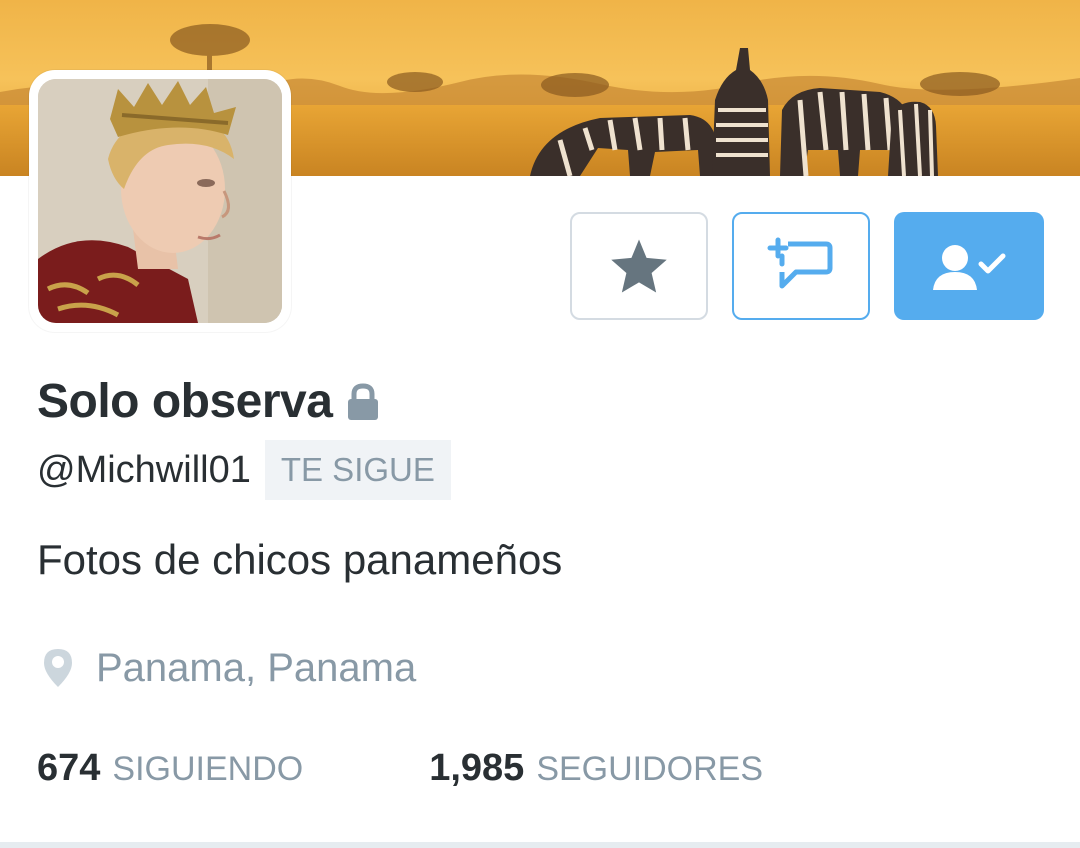  Describe the element at coordinates (363, 404) in the screenshot. I see `lock-icon` at that location.